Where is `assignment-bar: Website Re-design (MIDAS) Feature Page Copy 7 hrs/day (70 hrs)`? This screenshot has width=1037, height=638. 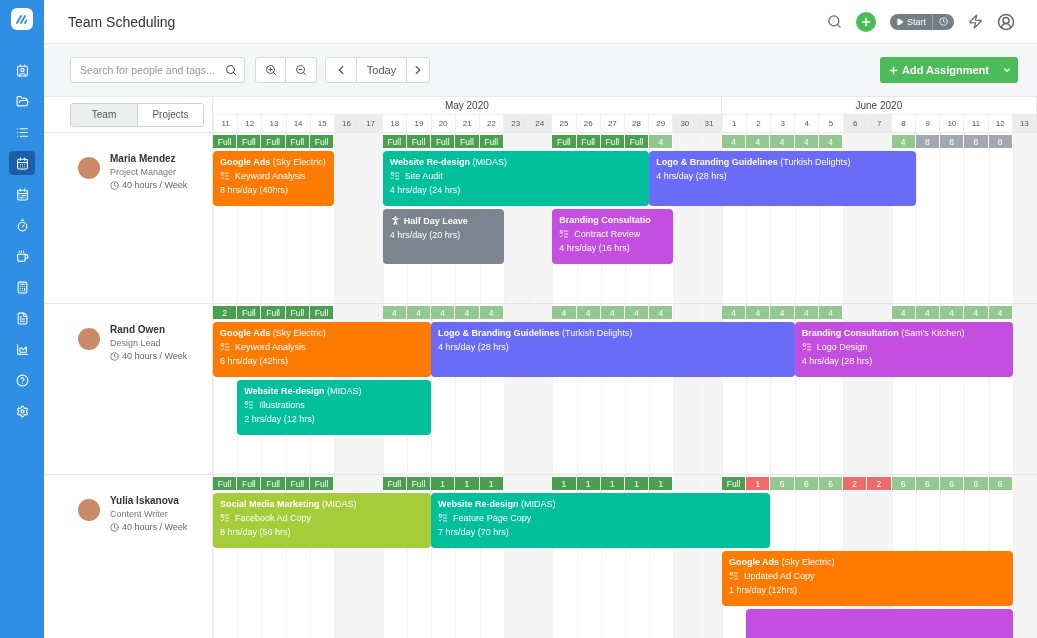 assignment-bar: Website Re-design (MIDAS) Feature Page Copy 7 hrs/day (70 hrs) is located at coordinates (601, 520).